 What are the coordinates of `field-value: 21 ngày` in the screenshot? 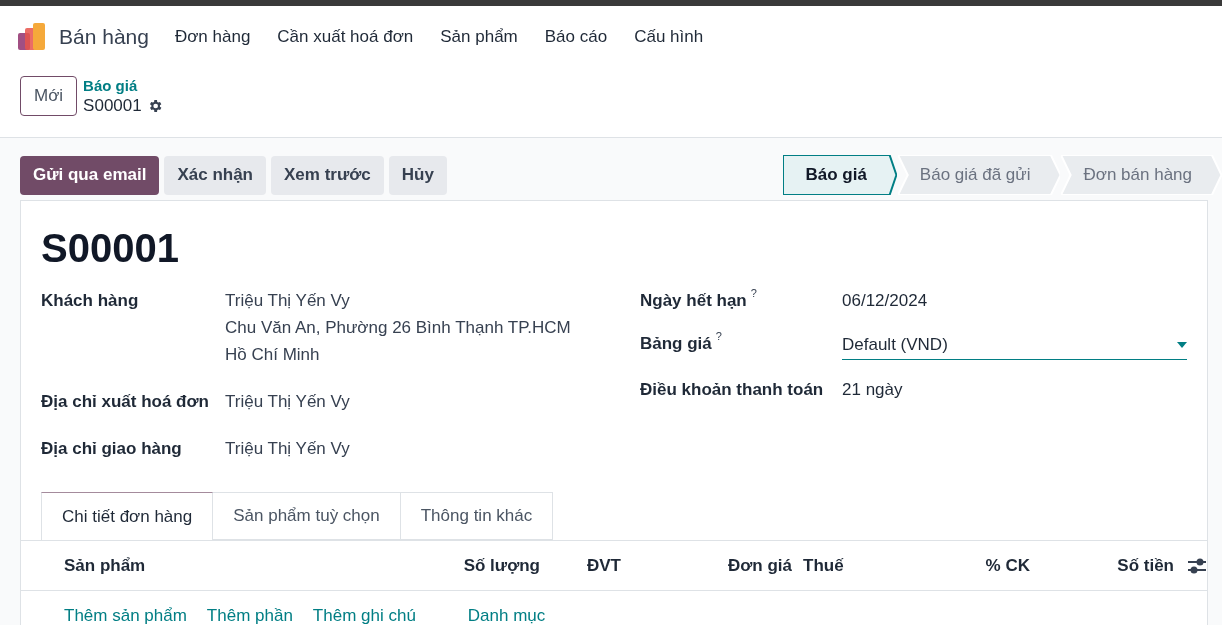 It's located at (872, 389).